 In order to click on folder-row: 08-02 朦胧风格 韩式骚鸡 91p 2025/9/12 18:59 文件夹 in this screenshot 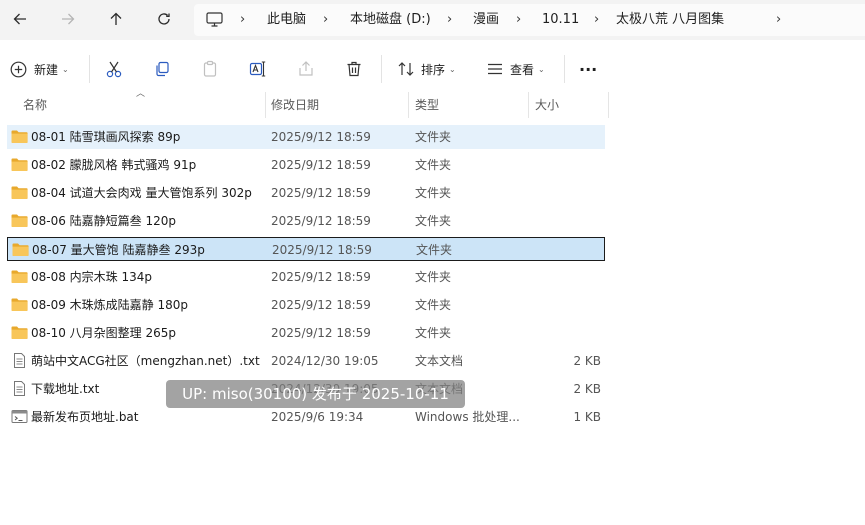, I will do `click(306, 165)`.